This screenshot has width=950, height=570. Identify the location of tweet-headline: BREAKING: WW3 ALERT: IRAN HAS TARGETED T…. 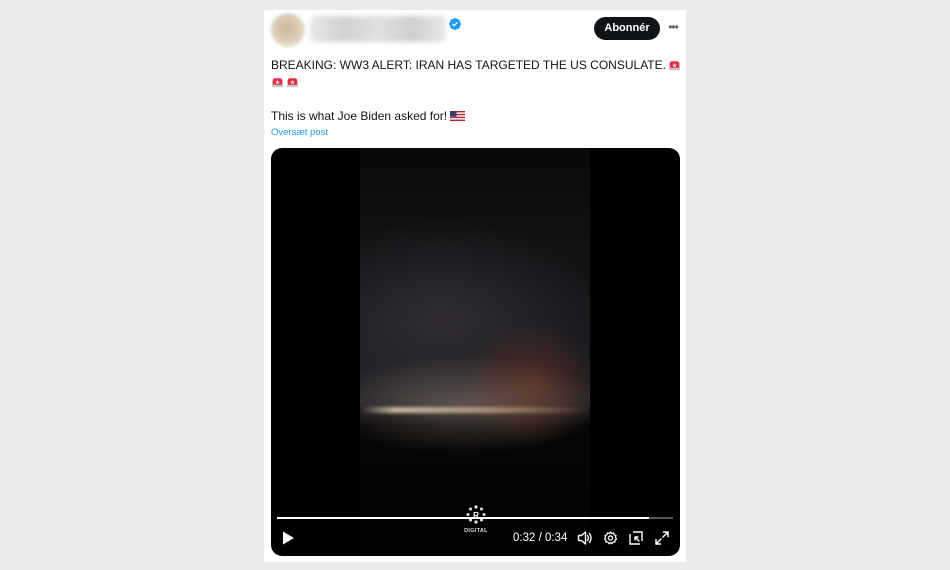
(468, 65).